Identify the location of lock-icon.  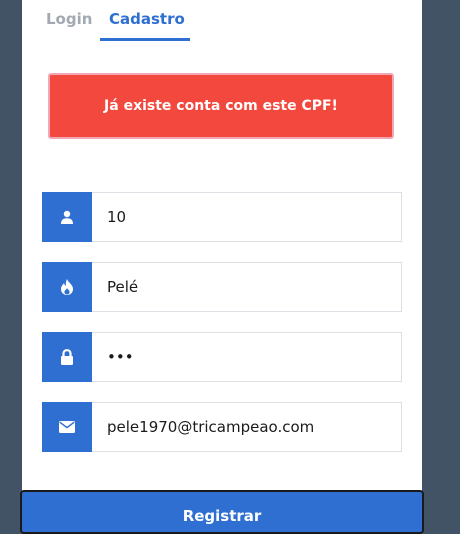
(67, 357).